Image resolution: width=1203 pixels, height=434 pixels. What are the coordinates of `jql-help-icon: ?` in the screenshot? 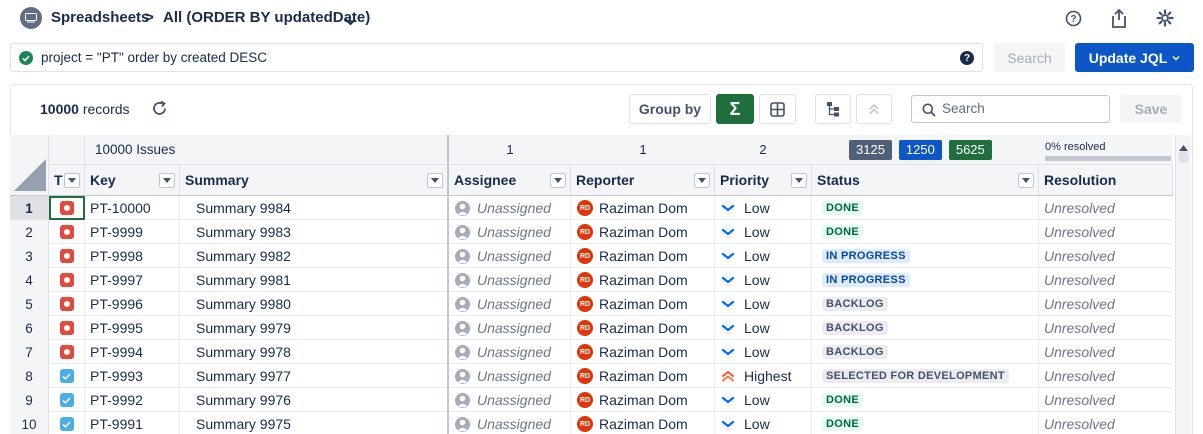 It's located at (967, 58).